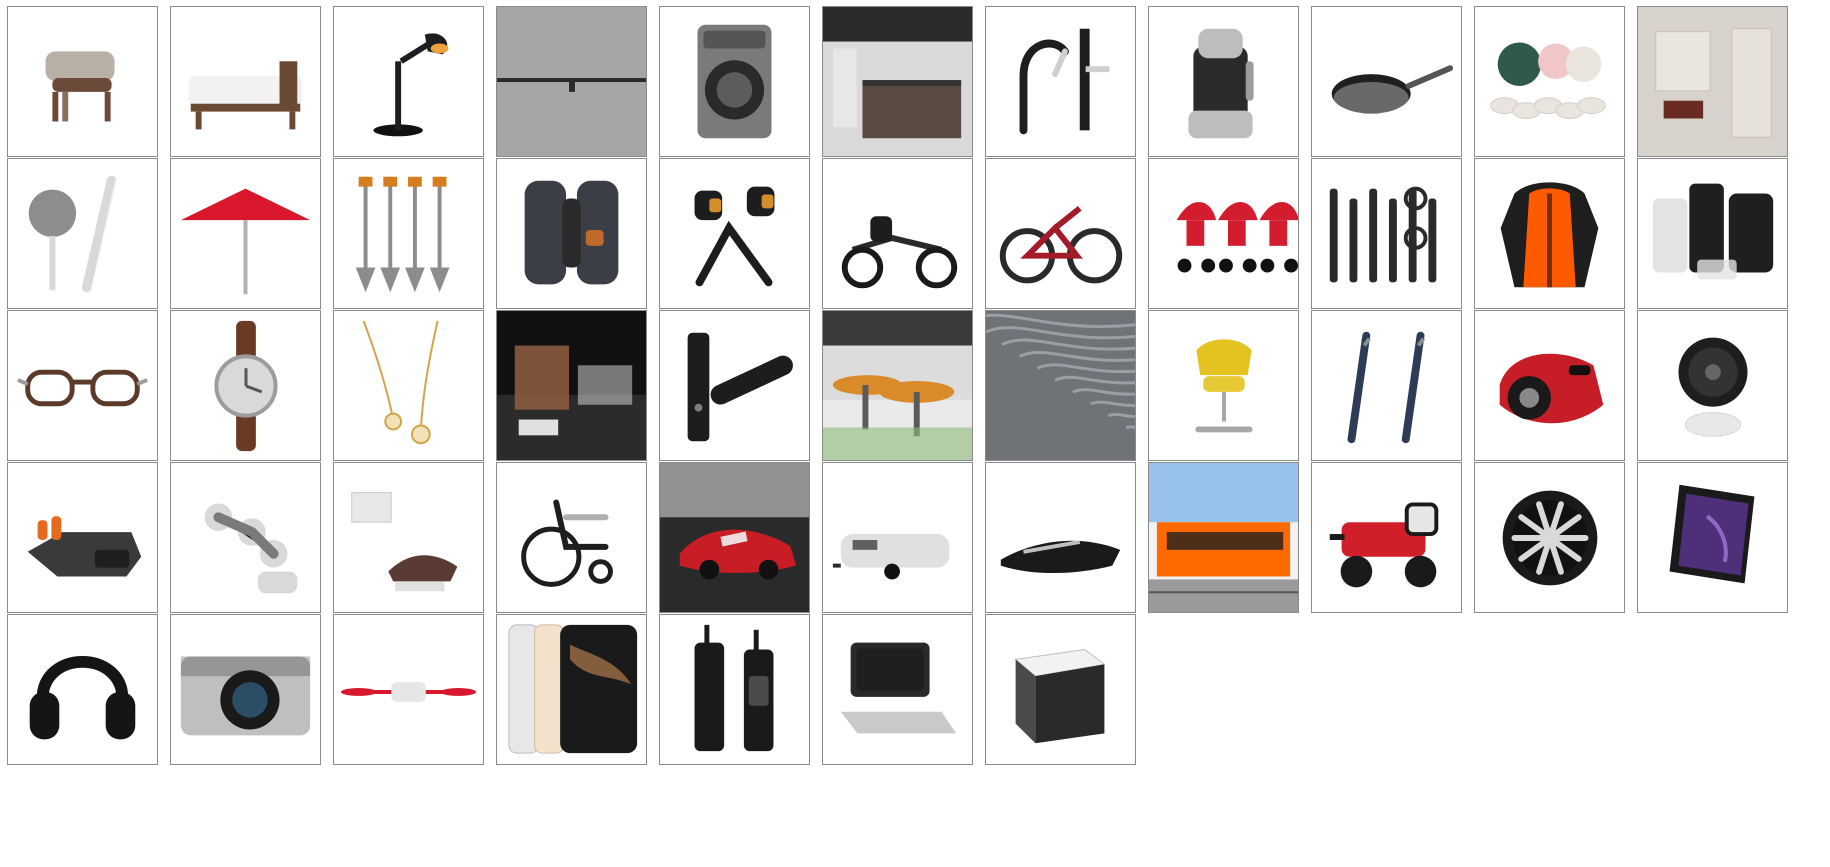 The width and height of the screenshot is (1830, 867). Describe the element at coordinates (1060, 696) in the screenshot. I see `product-box-icon` at that location.